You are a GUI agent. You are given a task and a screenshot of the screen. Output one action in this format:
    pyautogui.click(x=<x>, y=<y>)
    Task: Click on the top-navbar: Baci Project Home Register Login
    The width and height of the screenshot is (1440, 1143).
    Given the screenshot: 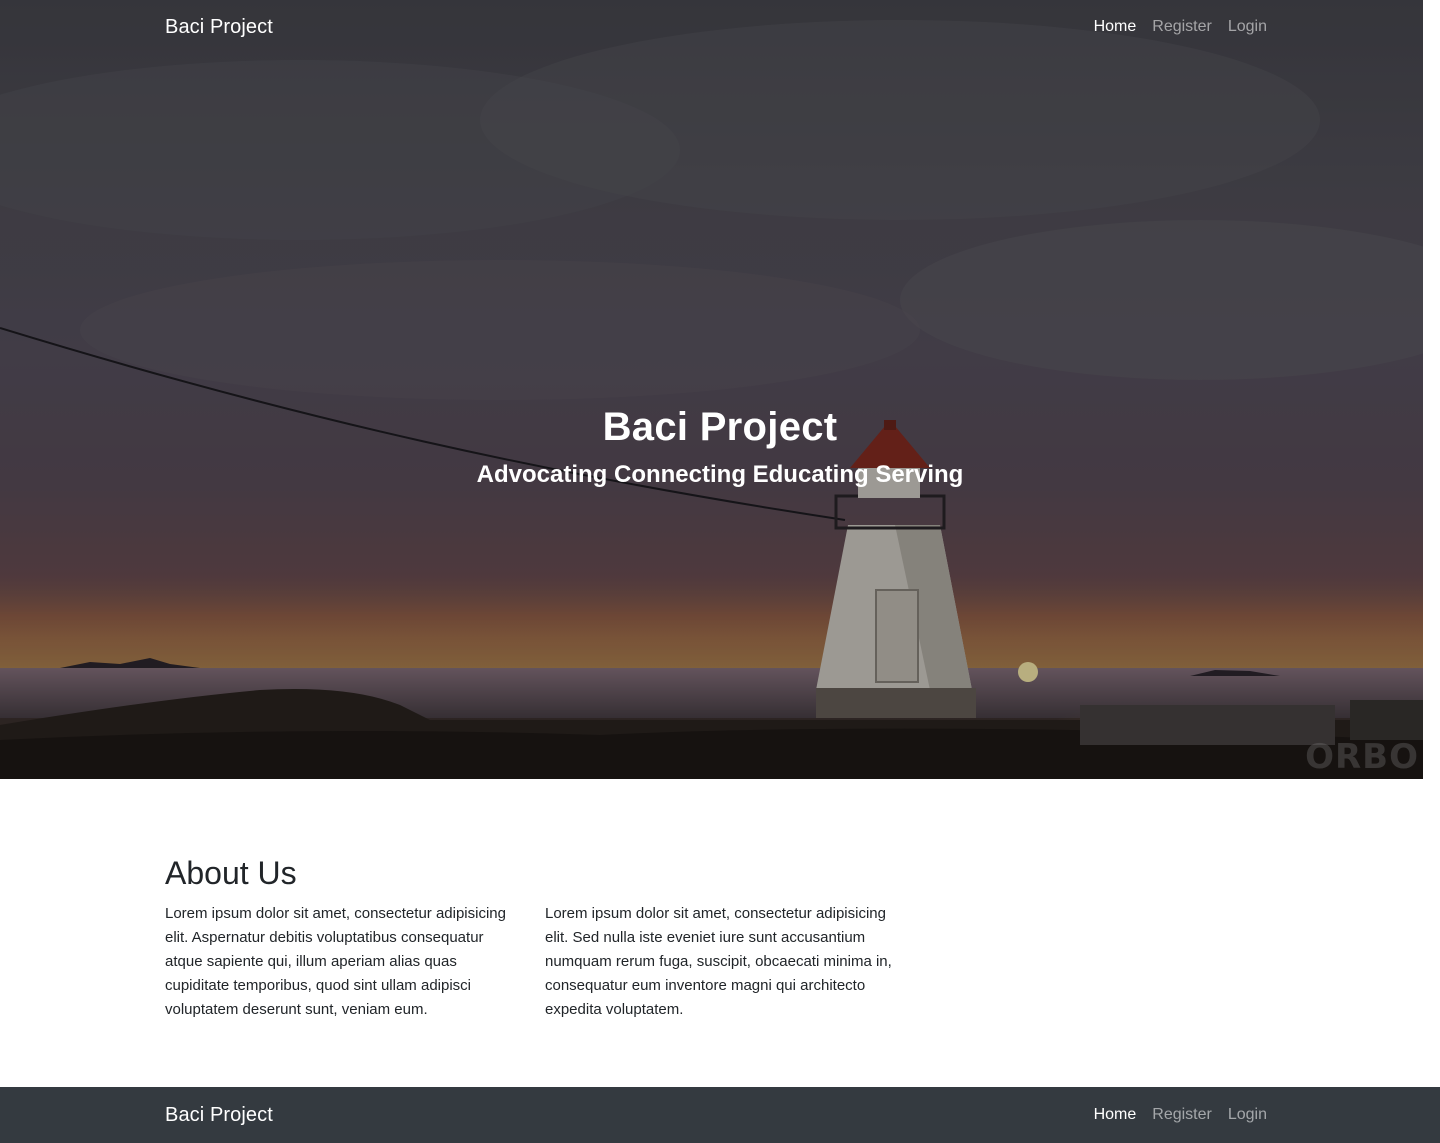 What is the action you would take?
    pyautogui.click(x=711, y=29)
    